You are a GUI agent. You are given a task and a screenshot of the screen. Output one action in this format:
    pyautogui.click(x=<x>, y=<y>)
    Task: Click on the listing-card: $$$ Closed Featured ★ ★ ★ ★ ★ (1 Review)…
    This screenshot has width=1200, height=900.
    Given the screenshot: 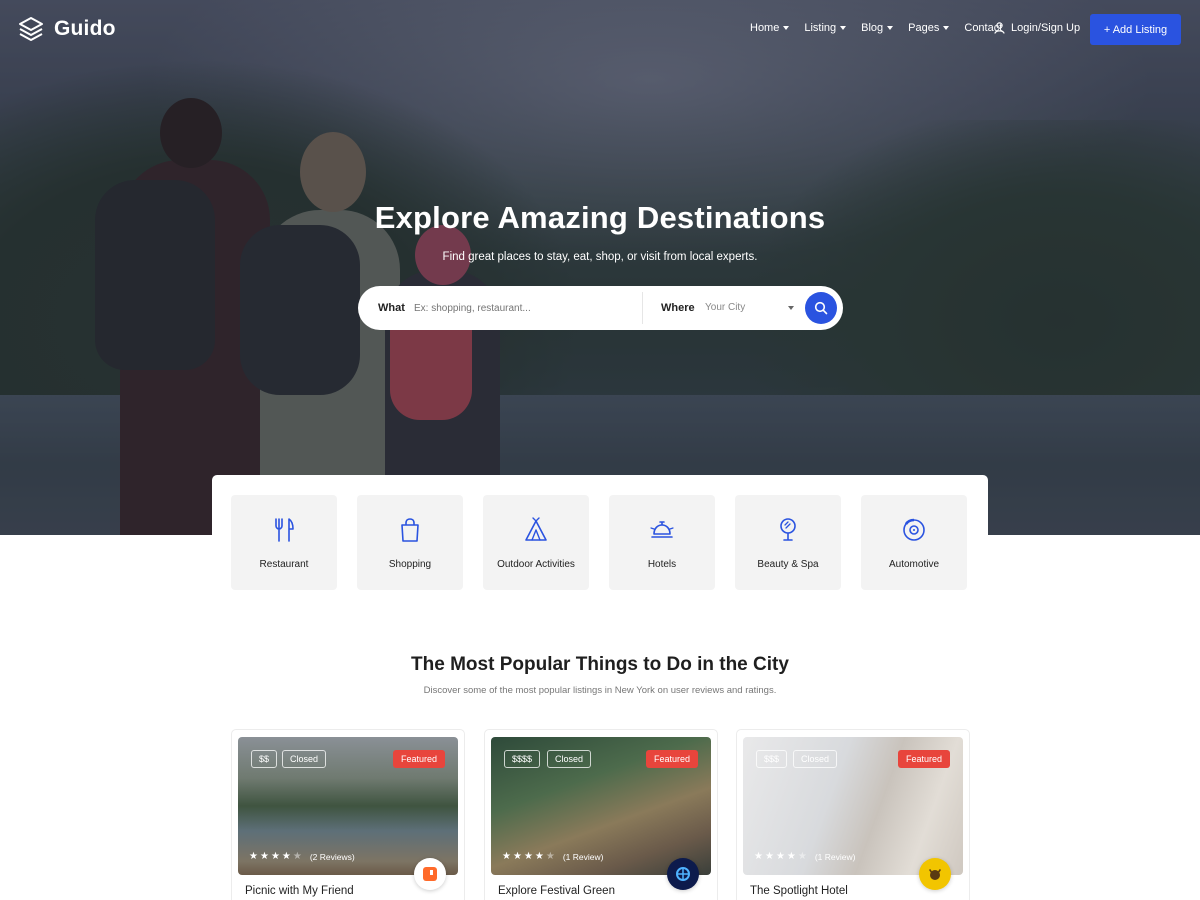 What is the action you would take?
    pyautogui.click(x=853, y=814)
    